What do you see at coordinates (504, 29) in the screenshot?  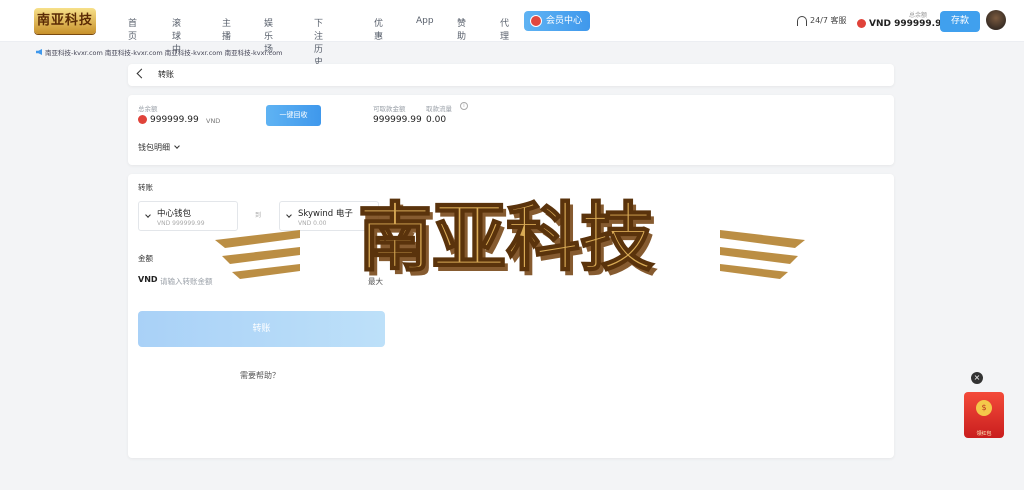 I see `nav-agent: 代理` at bounding box center [504, 29].